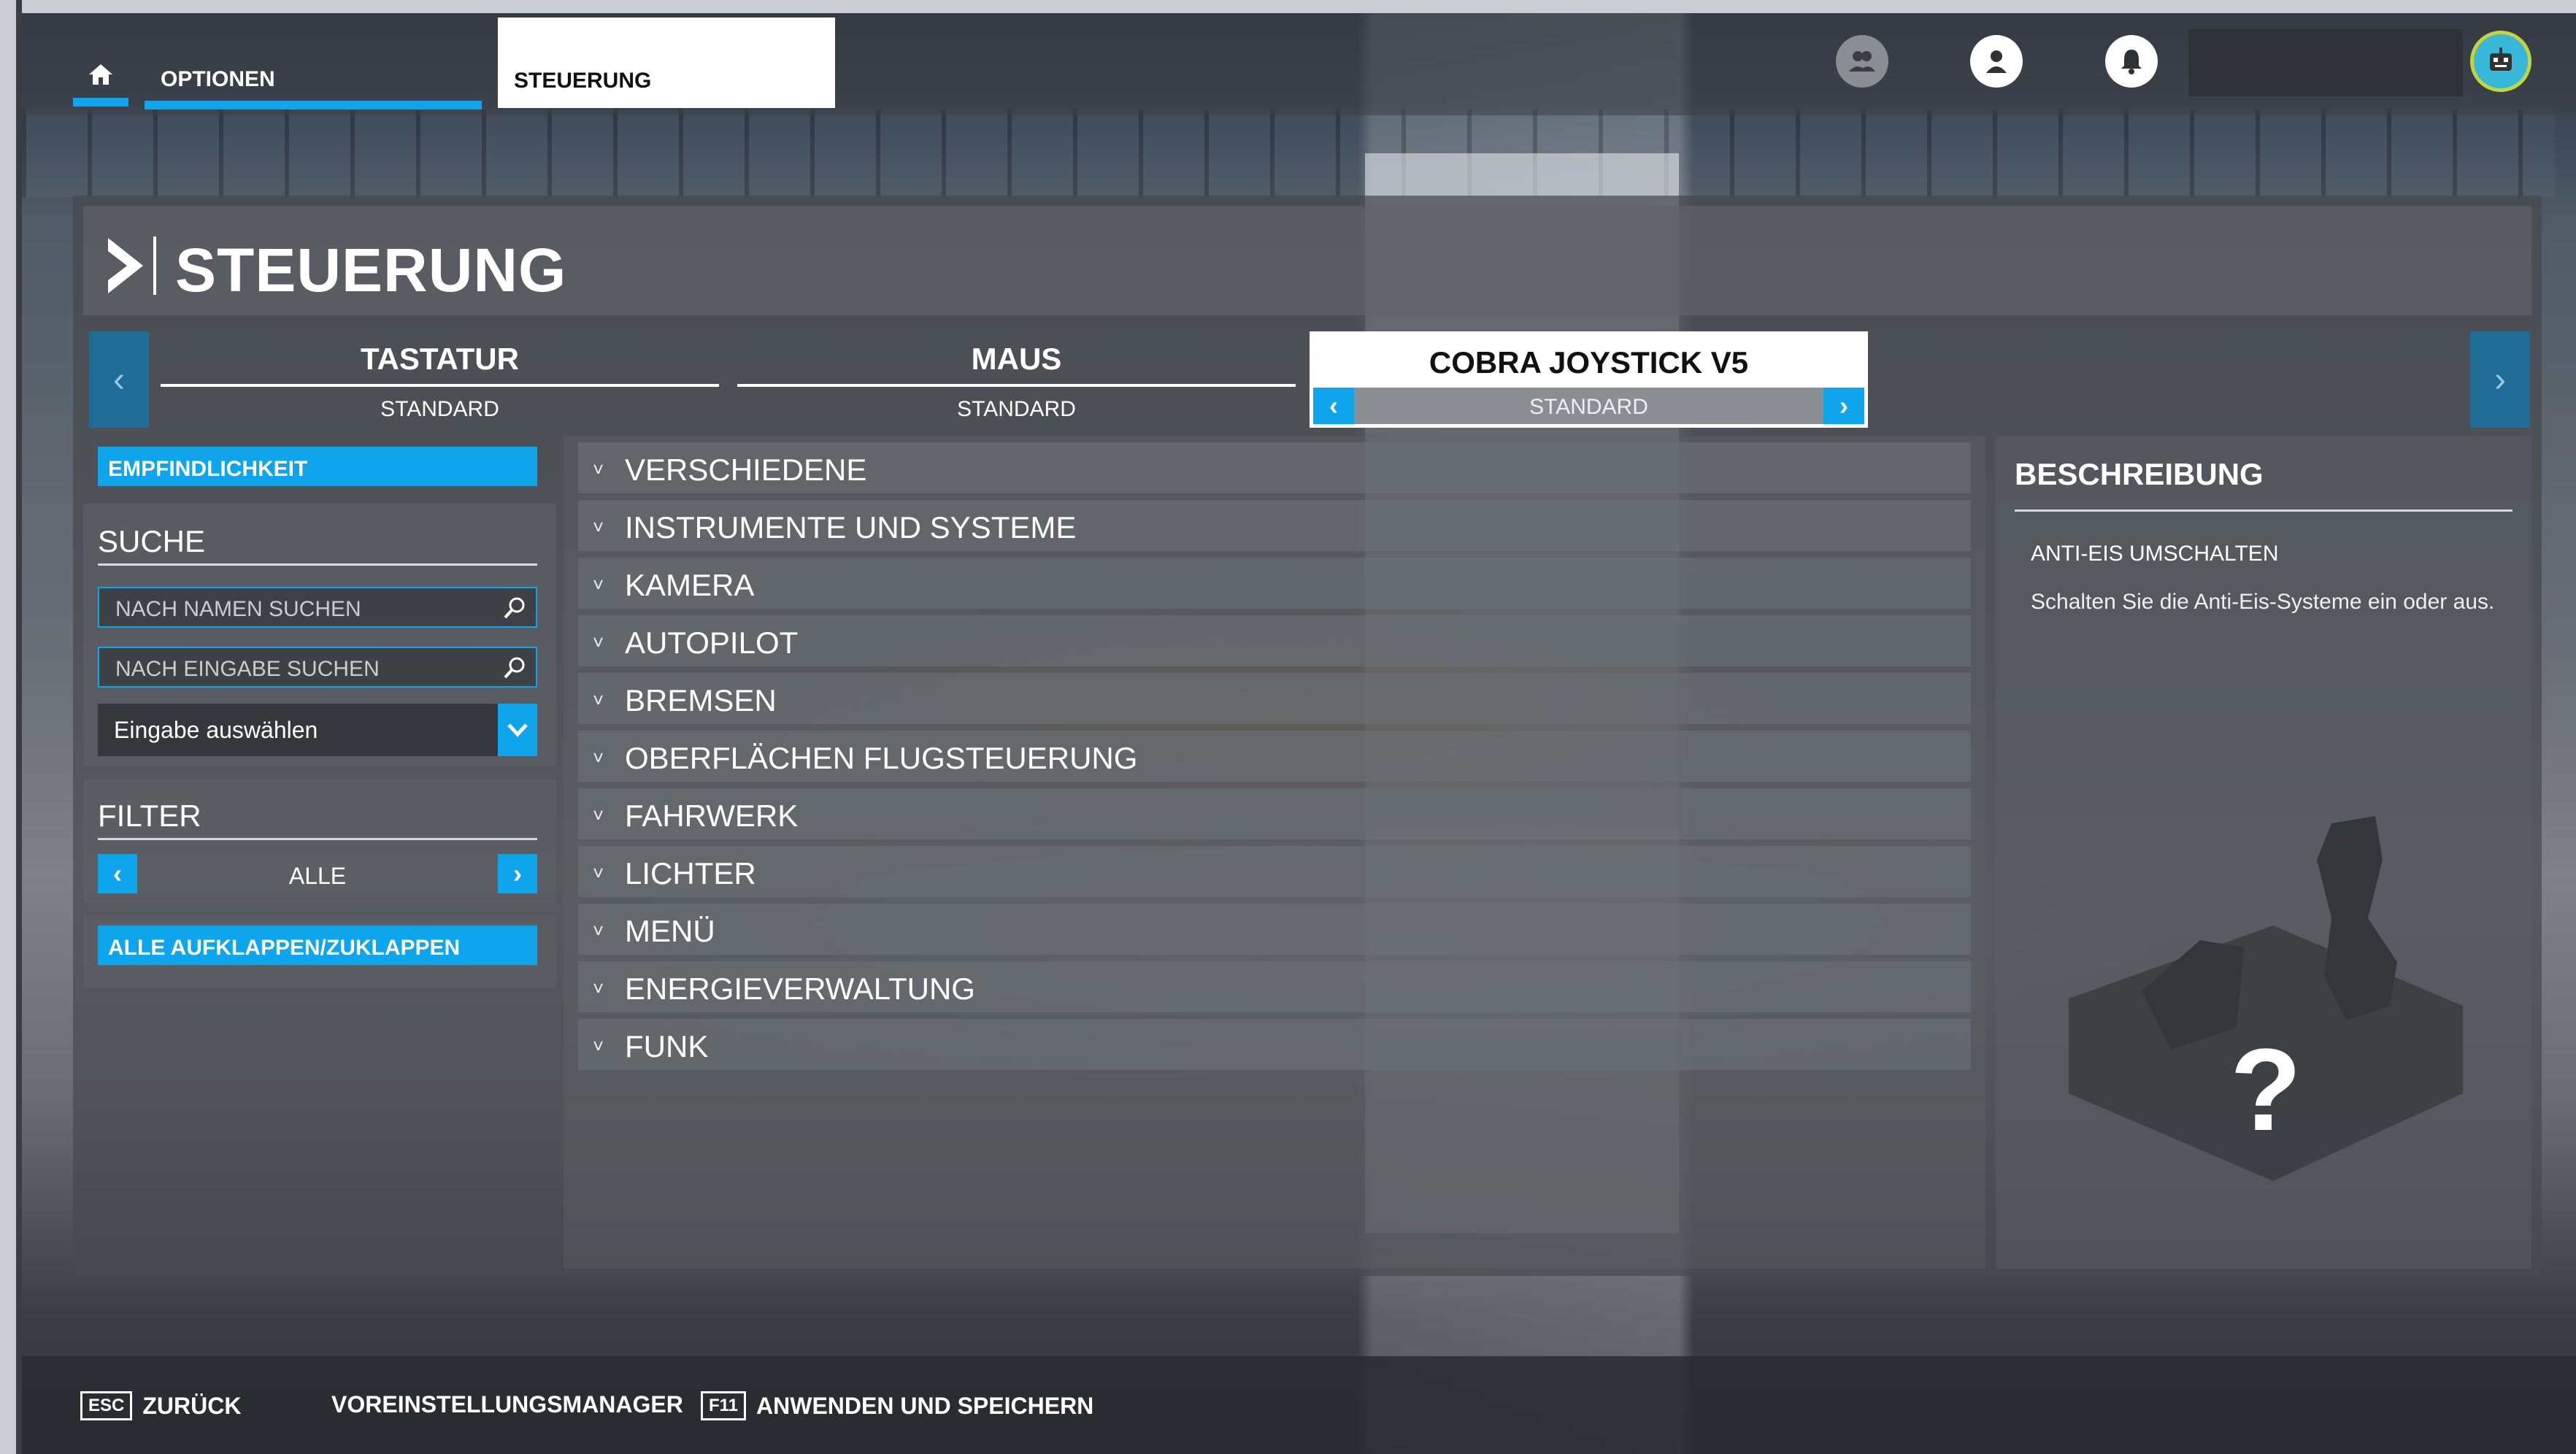  Describe the element at coordinates (666, 63) in the screenshot. I see `tab-steuerung: STEUERUNG` at that location.